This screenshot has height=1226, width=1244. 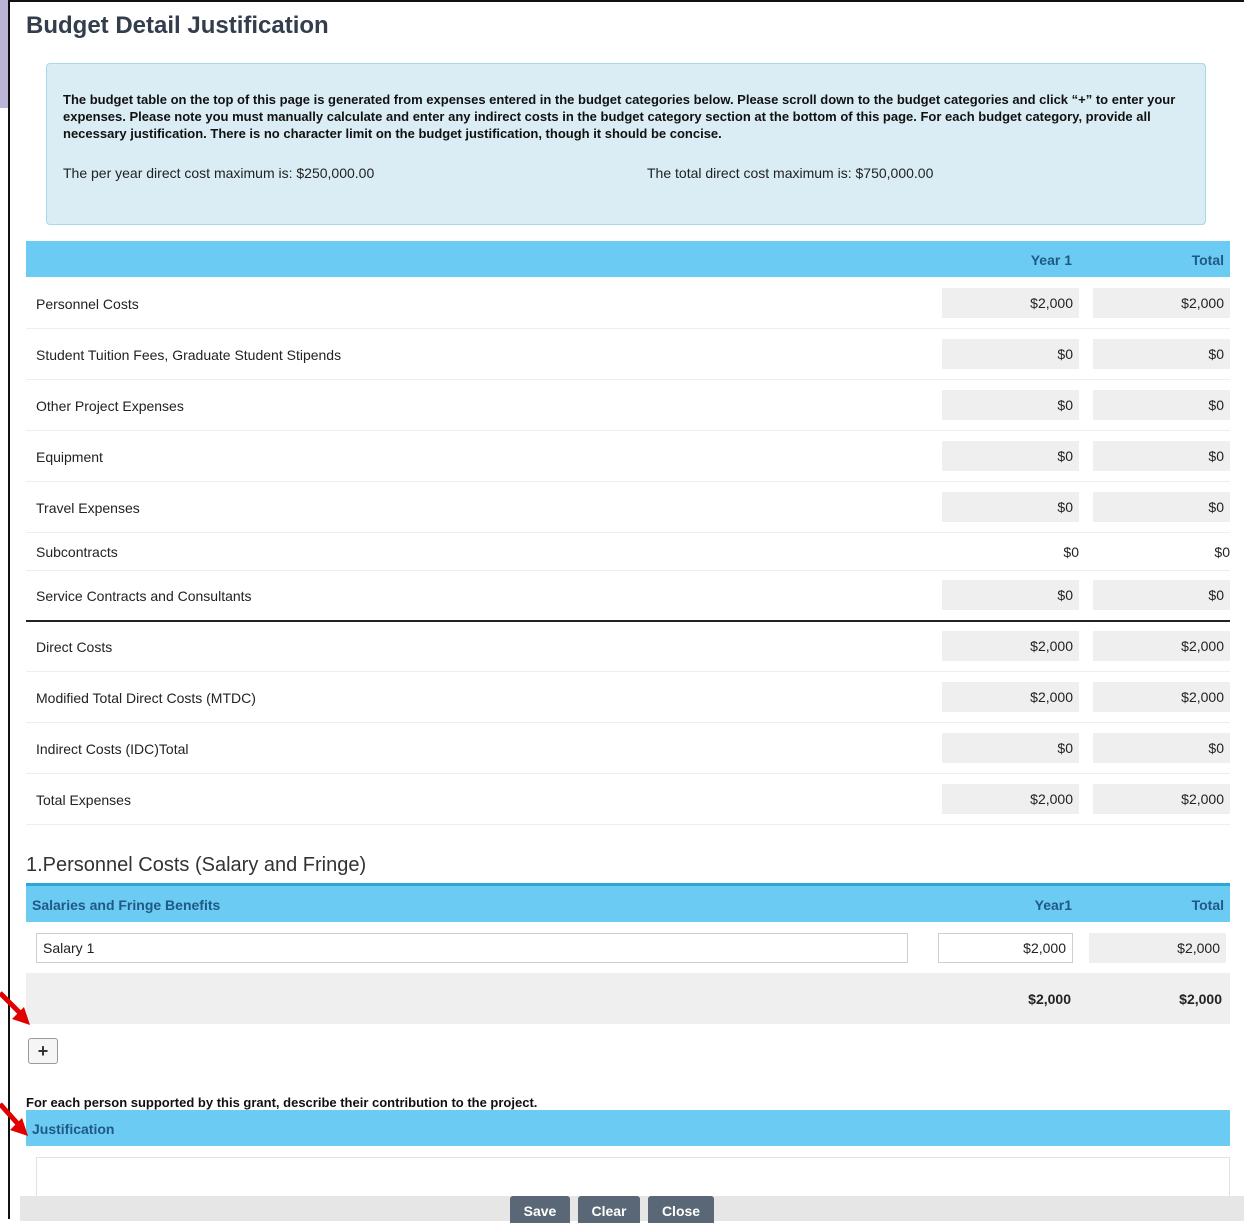 I want to click on summary-table-header: Year 1 Total, so click(x=628, y=259).